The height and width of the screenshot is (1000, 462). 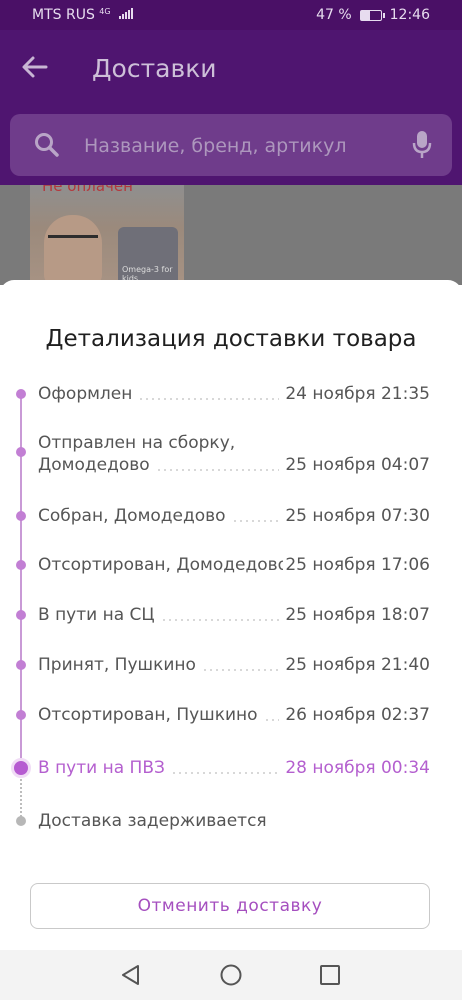 What do you see at coordinates (231, 15) in the screenshot?
I see `status-bar: MTS RUS 4G 47 % 12:46` at bounding box center [231, 15].